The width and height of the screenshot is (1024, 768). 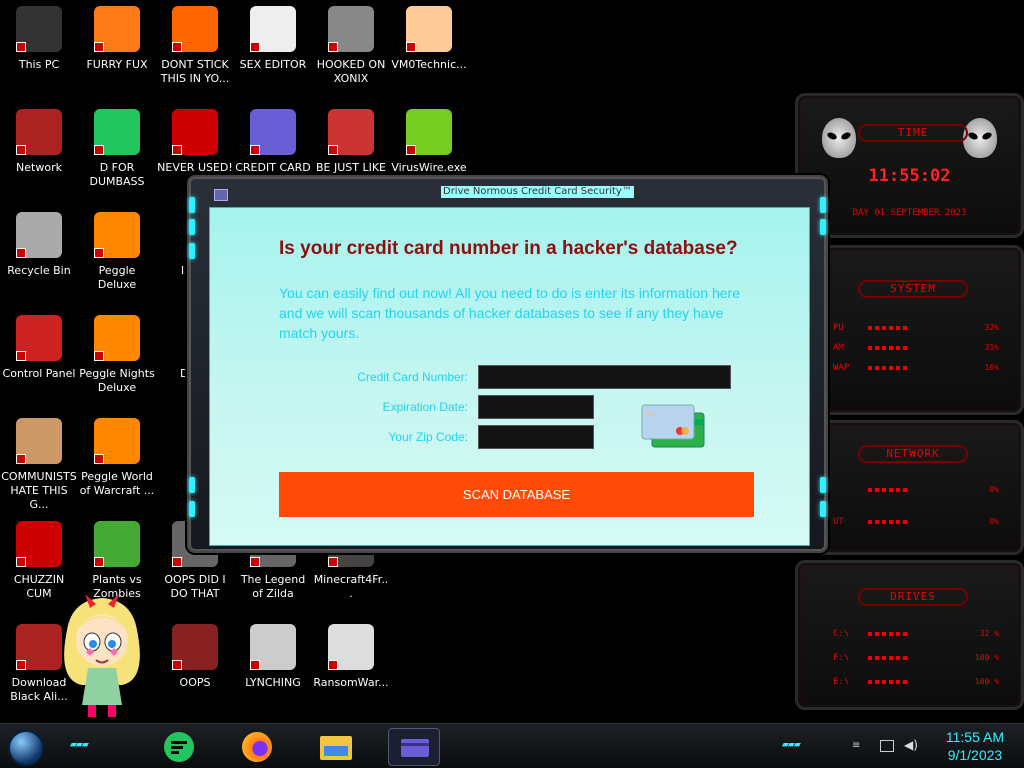 I want to click on card-number-input, so click(x=604, y=377).